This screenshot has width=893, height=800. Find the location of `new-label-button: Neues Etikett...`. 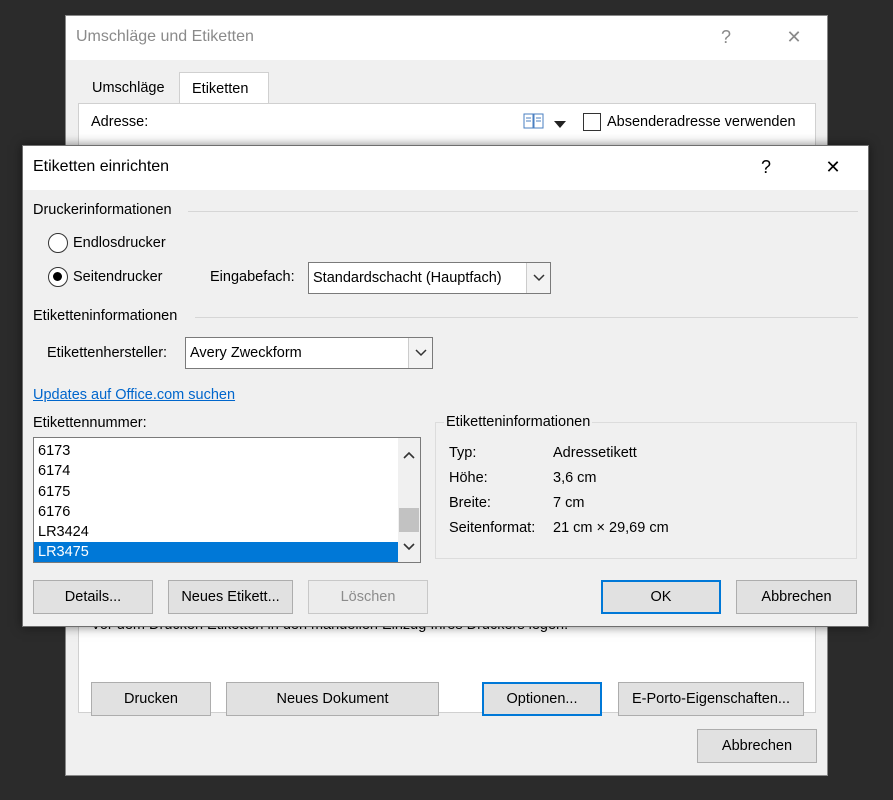

new-label-button: Neues Etikett... is located at coordinates (230, 597).